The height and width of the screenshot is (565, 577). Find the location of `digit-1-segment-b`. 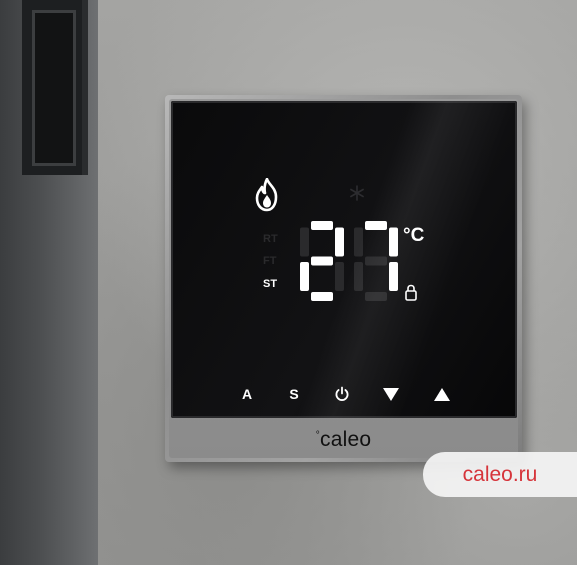

digit-1-segment-b is located at coordinates (339, 242).